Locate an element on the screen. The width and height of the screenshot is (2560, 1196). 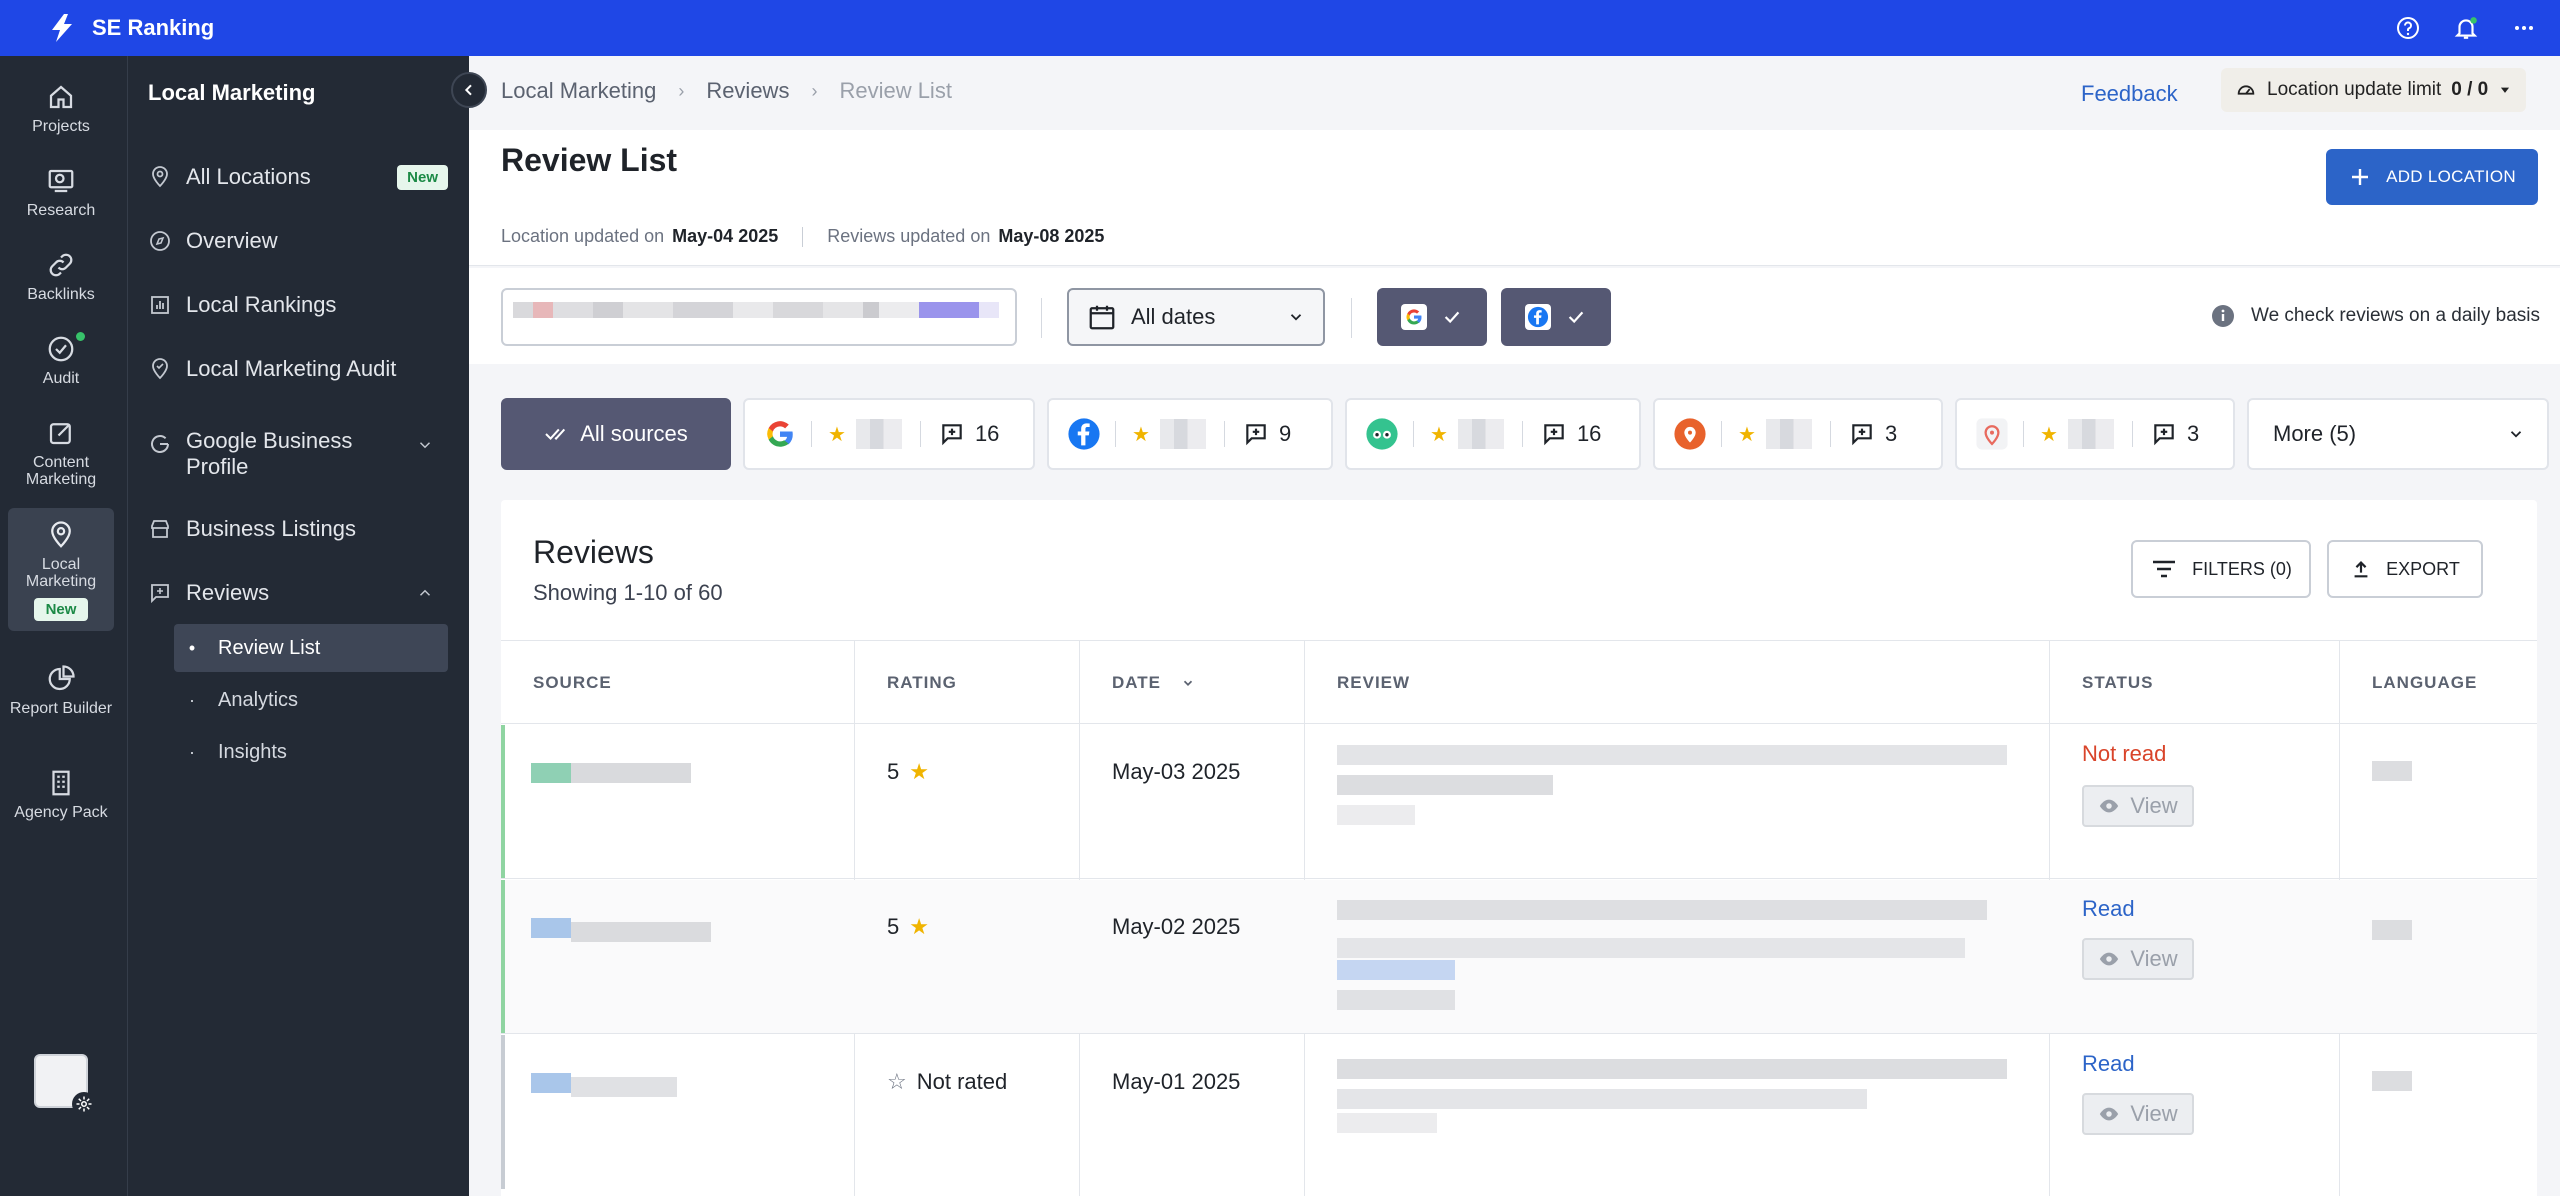
sidebar-item-overview: Overview is located at coordinates (298, 241).